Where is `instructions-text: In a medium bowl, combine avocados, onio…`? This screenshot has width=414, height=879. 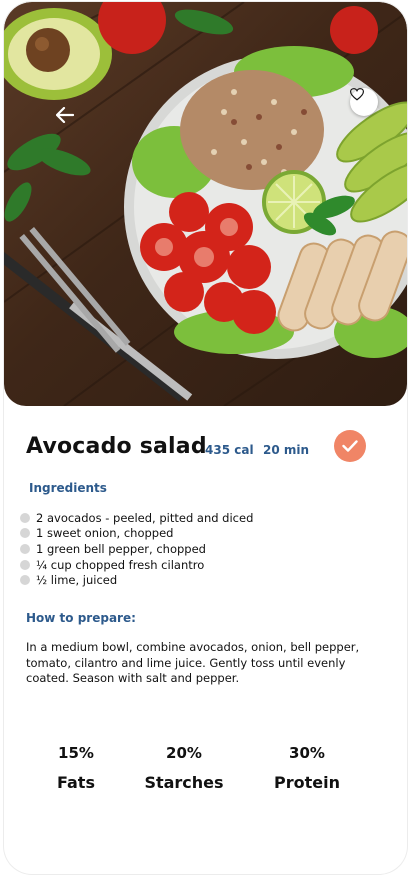 instructions-text: In a medium bowl, combine avocados, onio… is located at coordinates (193, 662).